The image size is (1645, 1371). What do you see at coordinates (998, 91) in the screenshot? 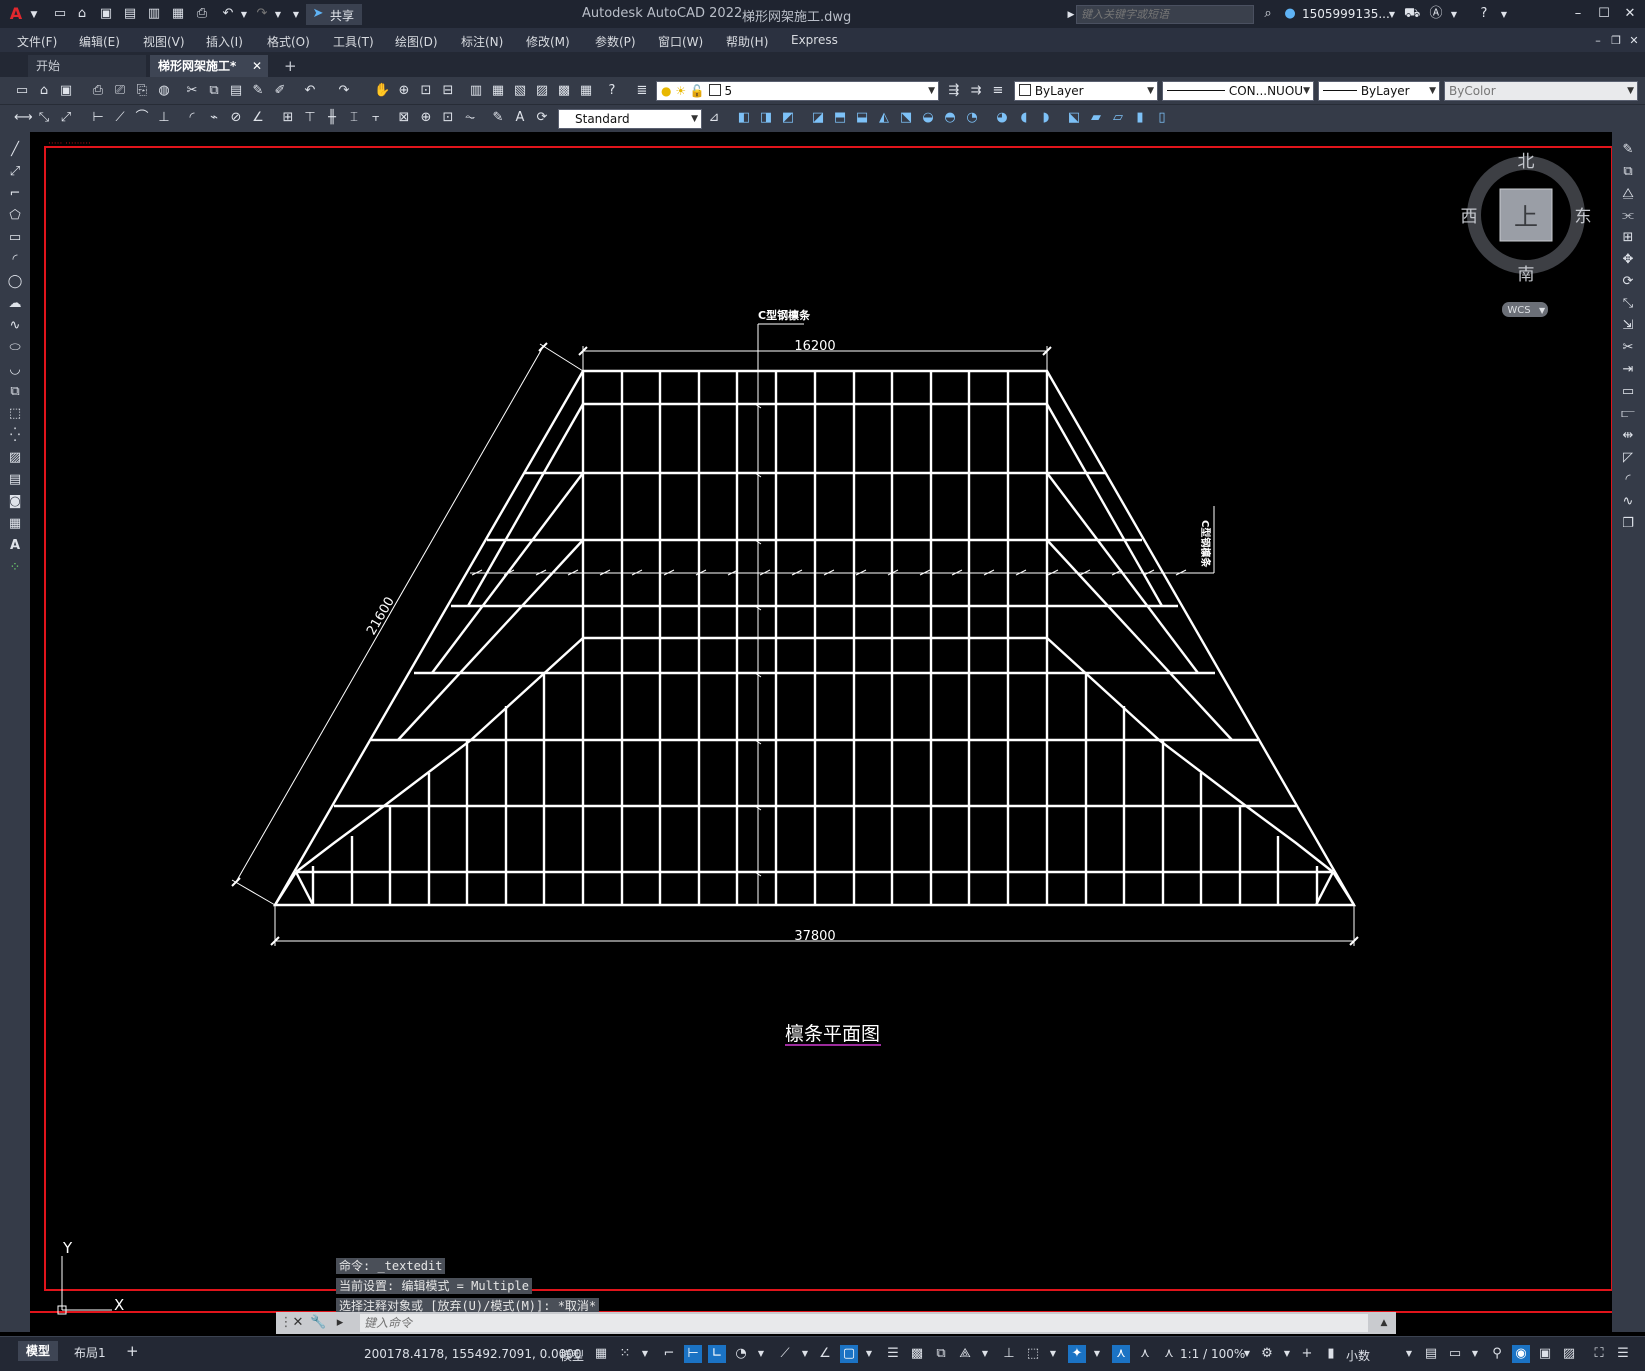
I see `layer-state-icon: ≡` at bounding box center [998, 91].